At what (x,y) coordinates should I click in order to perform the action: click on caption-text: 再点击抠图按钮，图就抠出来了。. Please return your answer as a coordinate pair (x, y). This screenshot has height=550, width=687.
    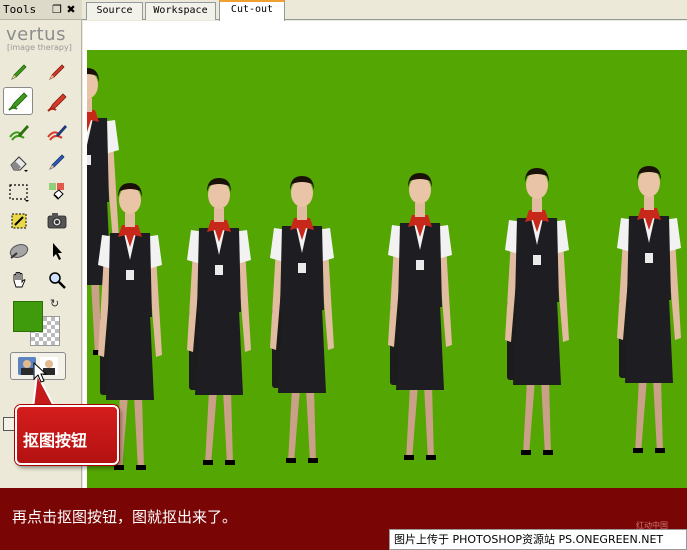
    Looking at the image, I should click on (125, 517).